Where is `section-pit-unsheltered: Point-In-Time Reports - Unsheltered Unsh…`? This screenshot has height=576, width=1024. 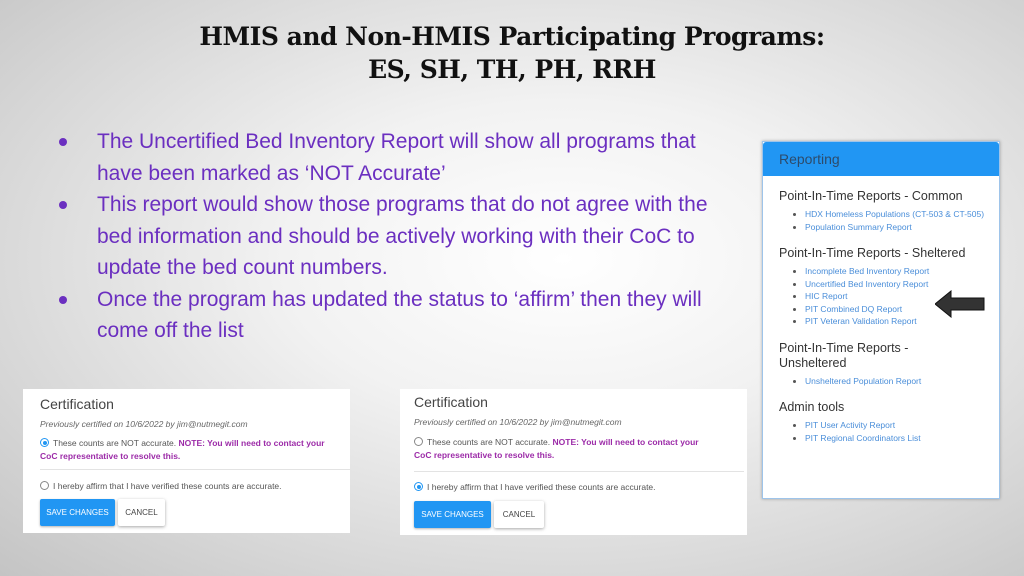
section-pit-unsheltered: Point-In-Time Reports - Unsheltered Unsh… is located at coordinates (854, 364).